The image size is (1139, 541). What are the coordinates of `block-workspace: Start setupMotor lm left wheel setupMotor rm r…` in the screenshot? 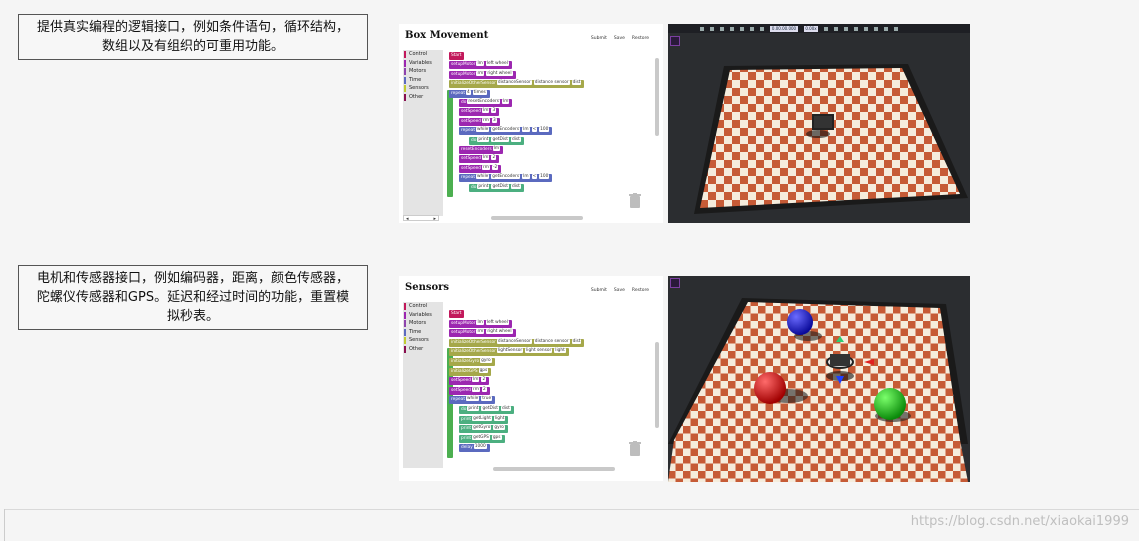 It's located at (547, 385).